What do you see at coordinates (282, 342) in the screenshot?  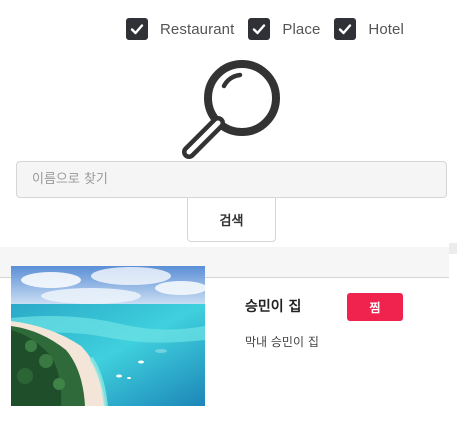 I see `result-description: 막내 승민이 집` at bounding box center [282, 342].